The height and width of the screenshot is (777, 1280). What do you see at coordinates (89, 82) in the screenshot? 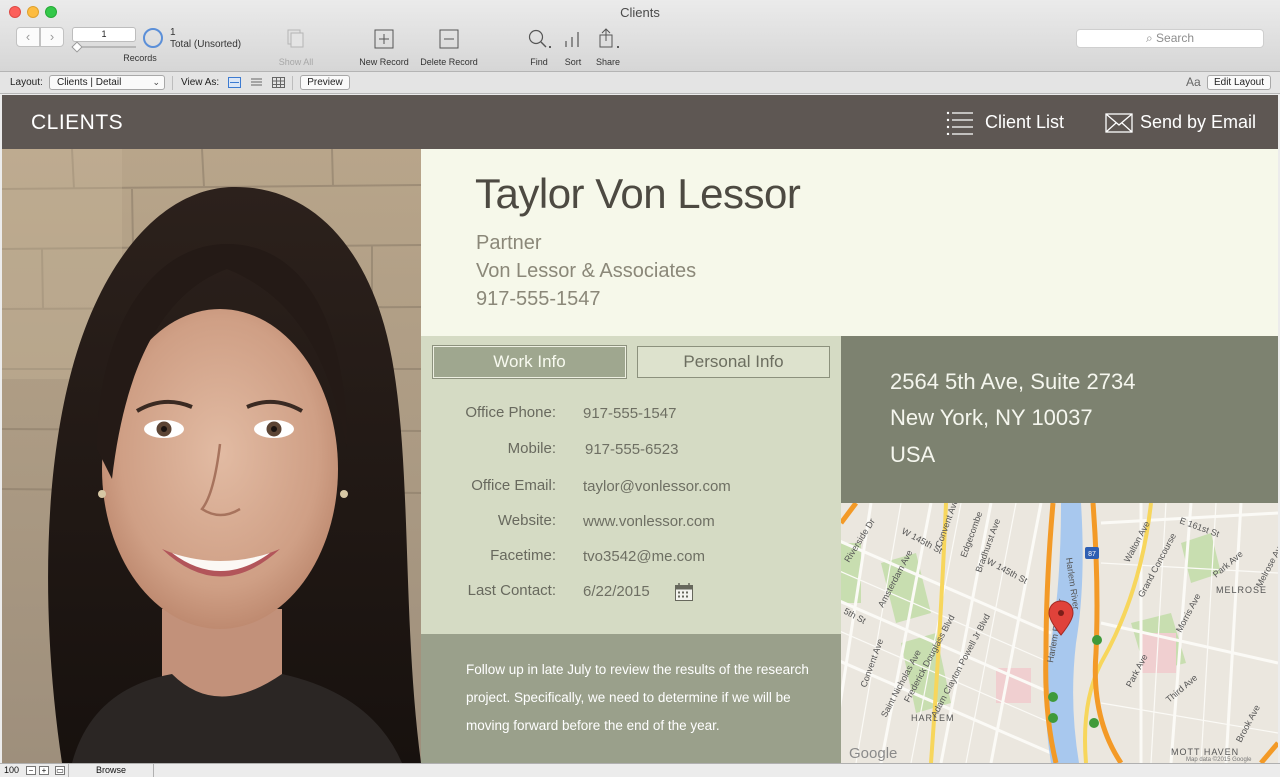
I see `layout-select-value: Clients | Detail` at bounding box center [89, 82].